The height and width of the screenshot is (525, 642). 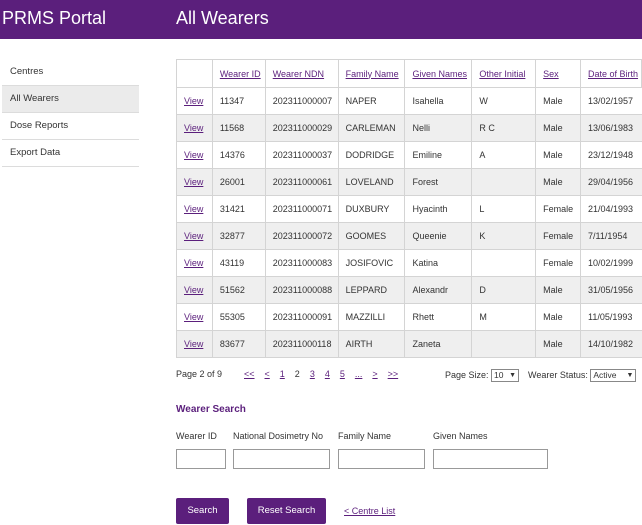 I want to click on cell-date-of-birth: 31/05/1956, so click(x=611, y=290).